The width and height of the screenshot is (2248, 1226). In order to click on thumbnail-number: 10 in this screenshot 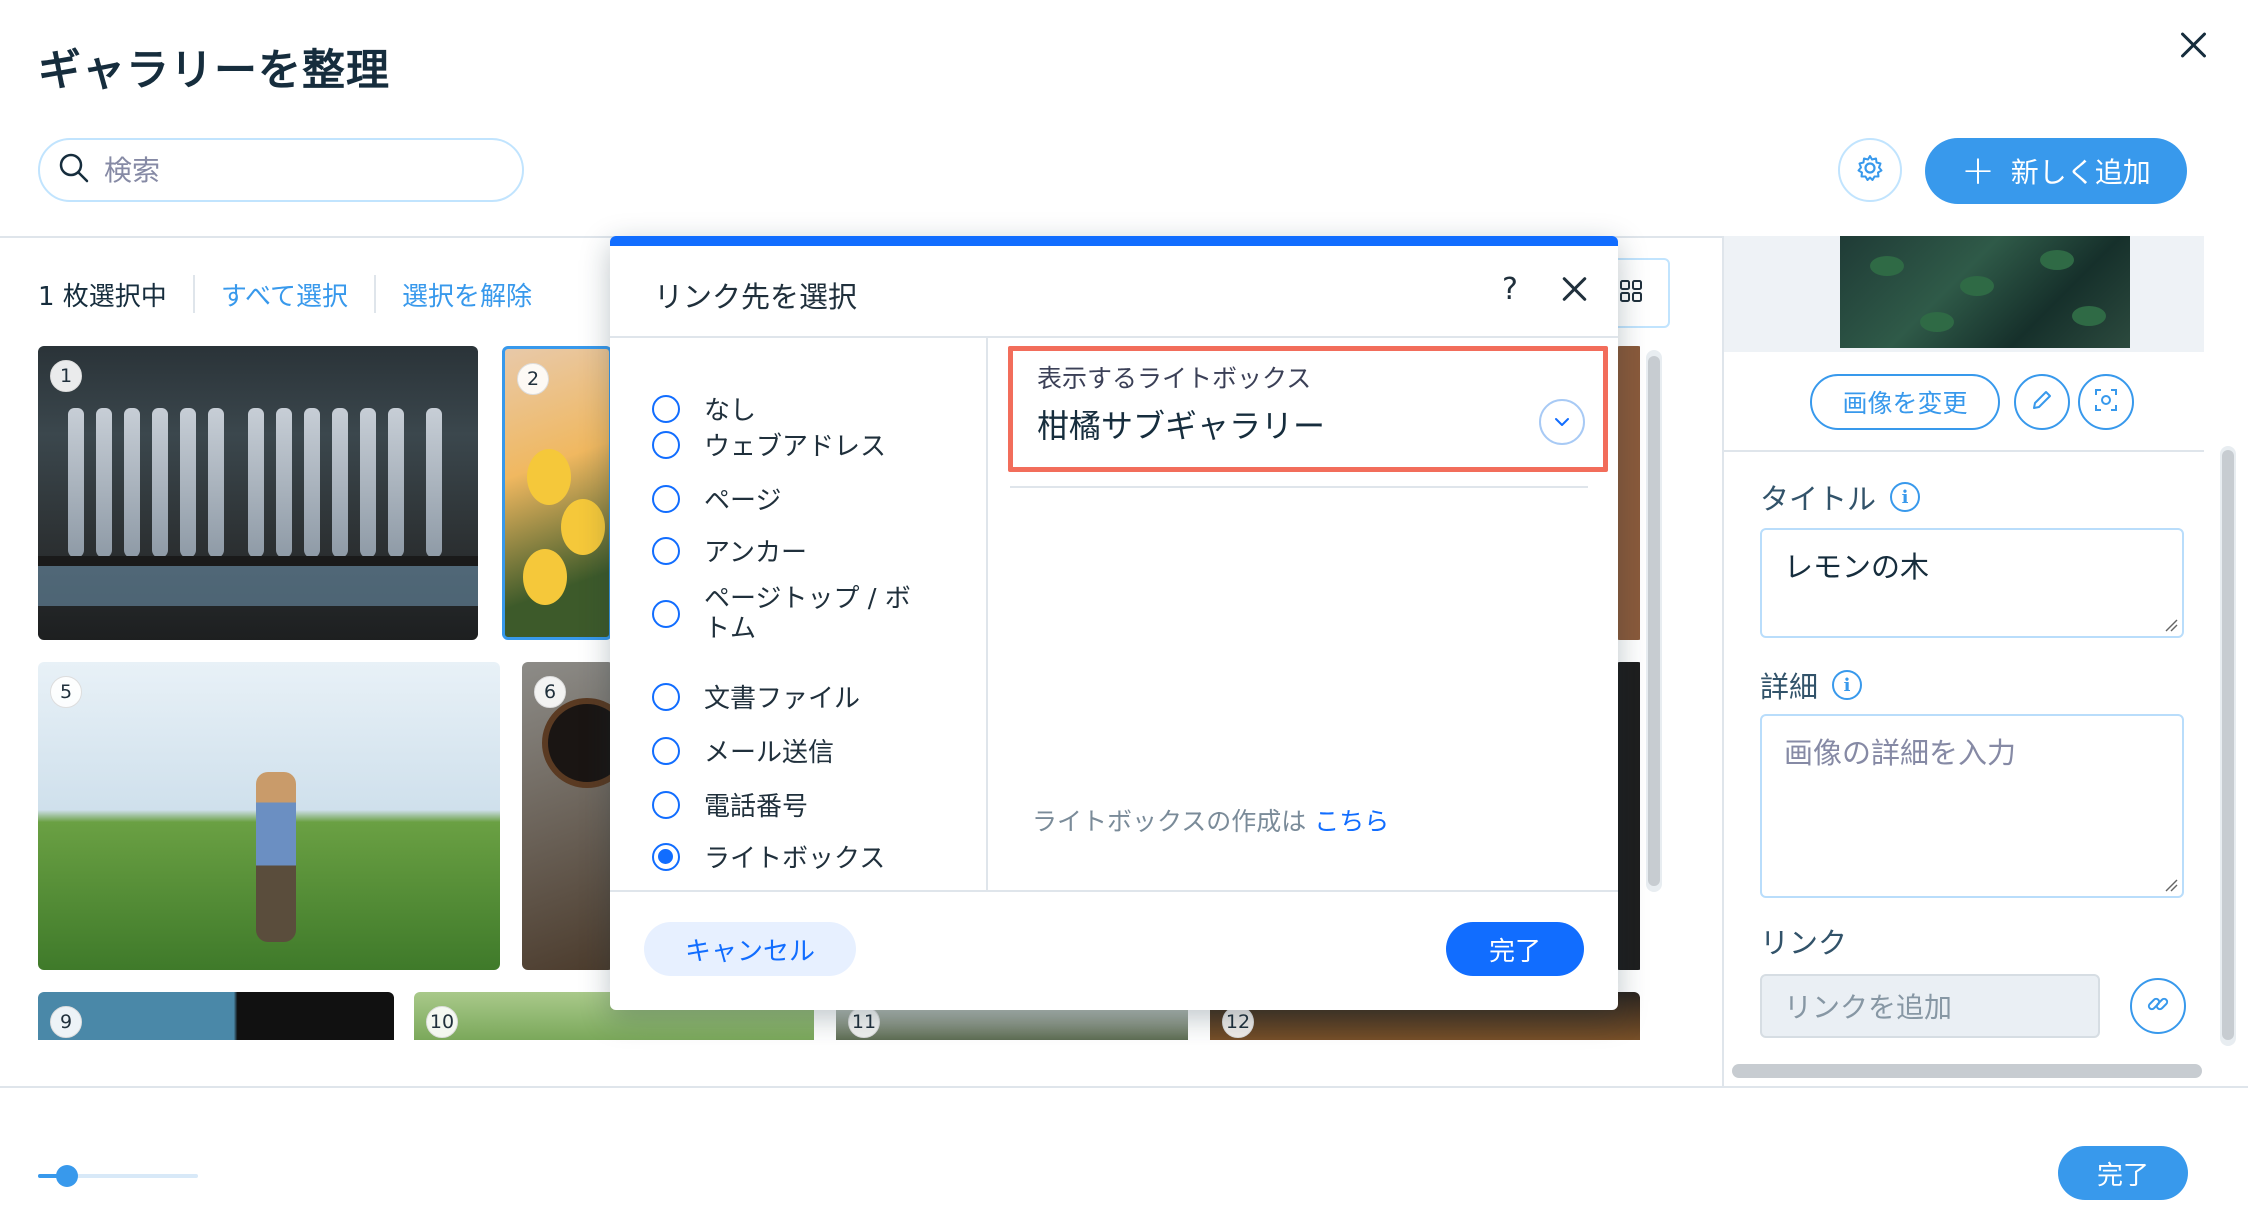, I will do `click(442, 1022)`.